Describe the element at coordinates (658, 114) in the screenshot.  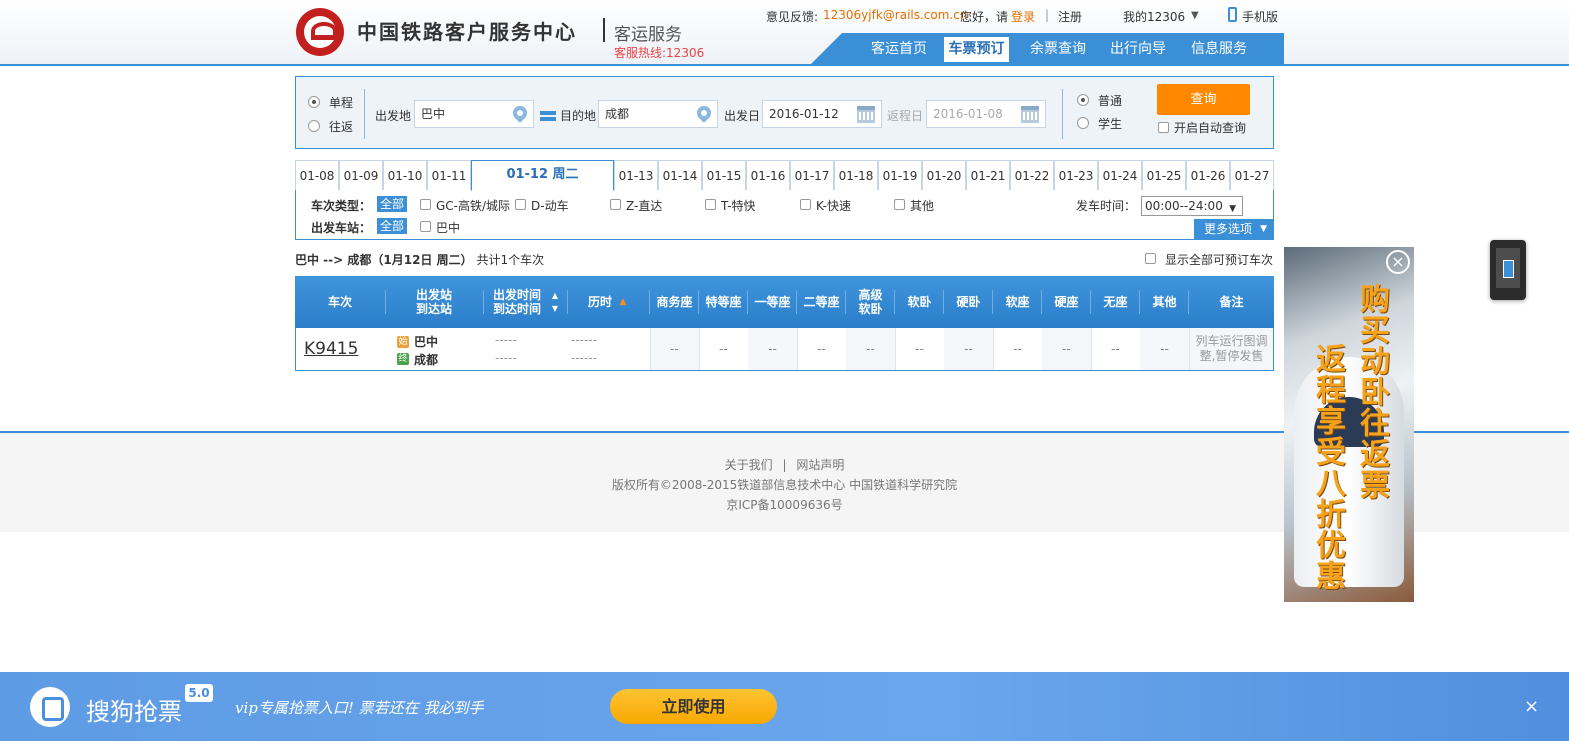
I see `to-station-input: 成都` at that location.